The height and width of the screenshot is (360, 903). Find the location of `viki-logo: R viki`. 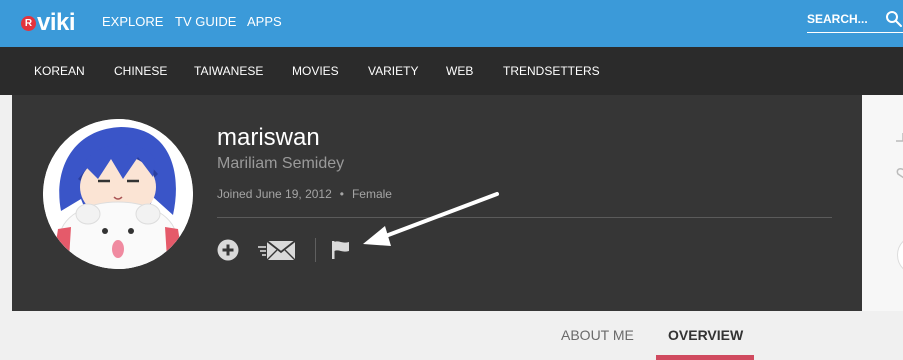

viki-logo: R viki is located at coordinates (48, 23).